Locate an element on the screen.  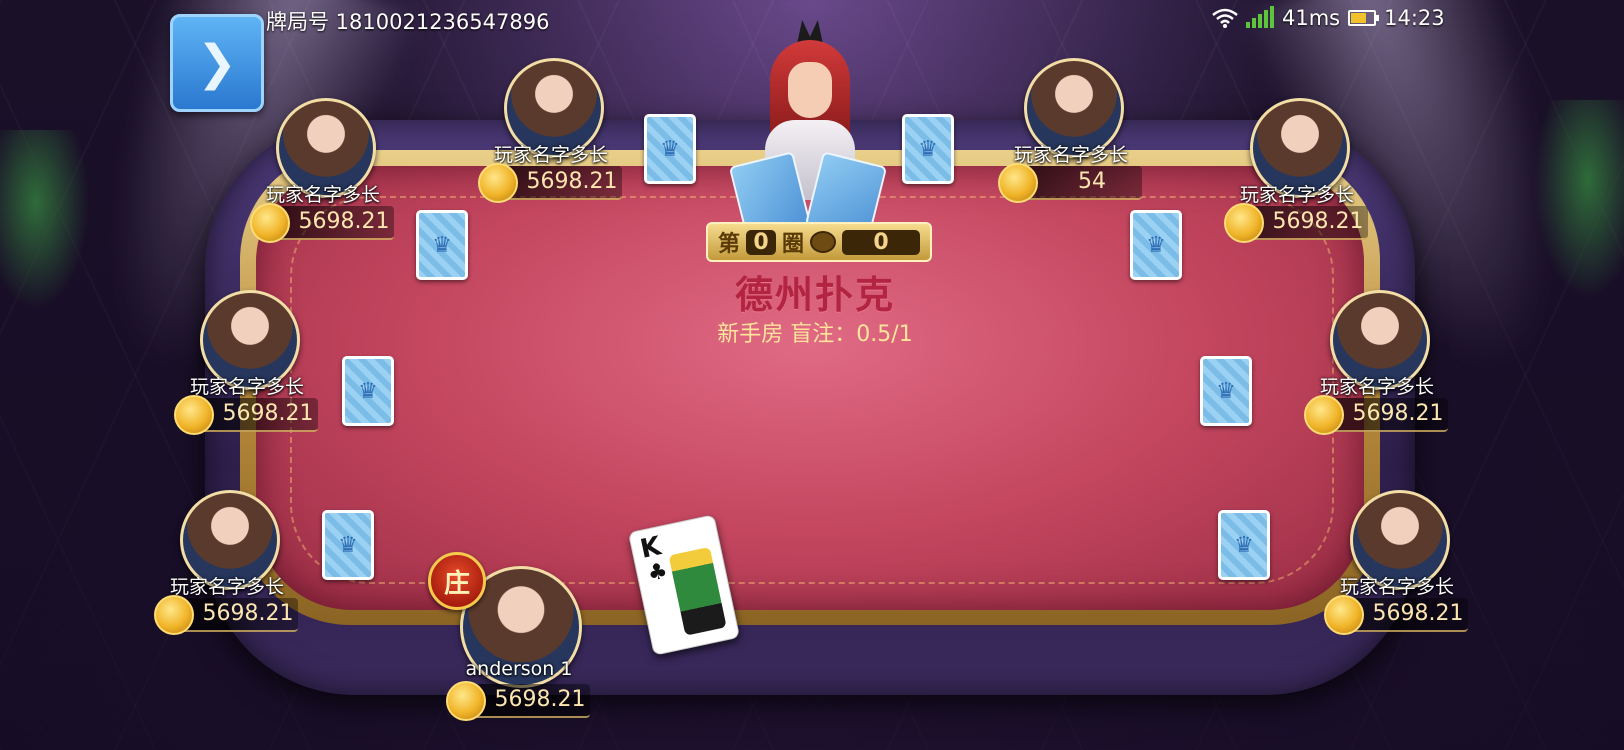
plant-decor-right is located at coordinates (1579, 200).